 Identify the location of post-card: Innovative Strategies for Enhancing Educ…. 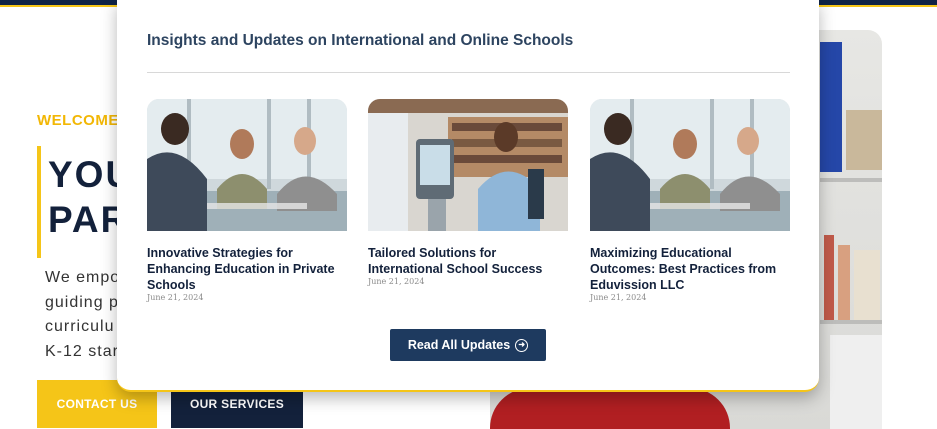
(247, 200).